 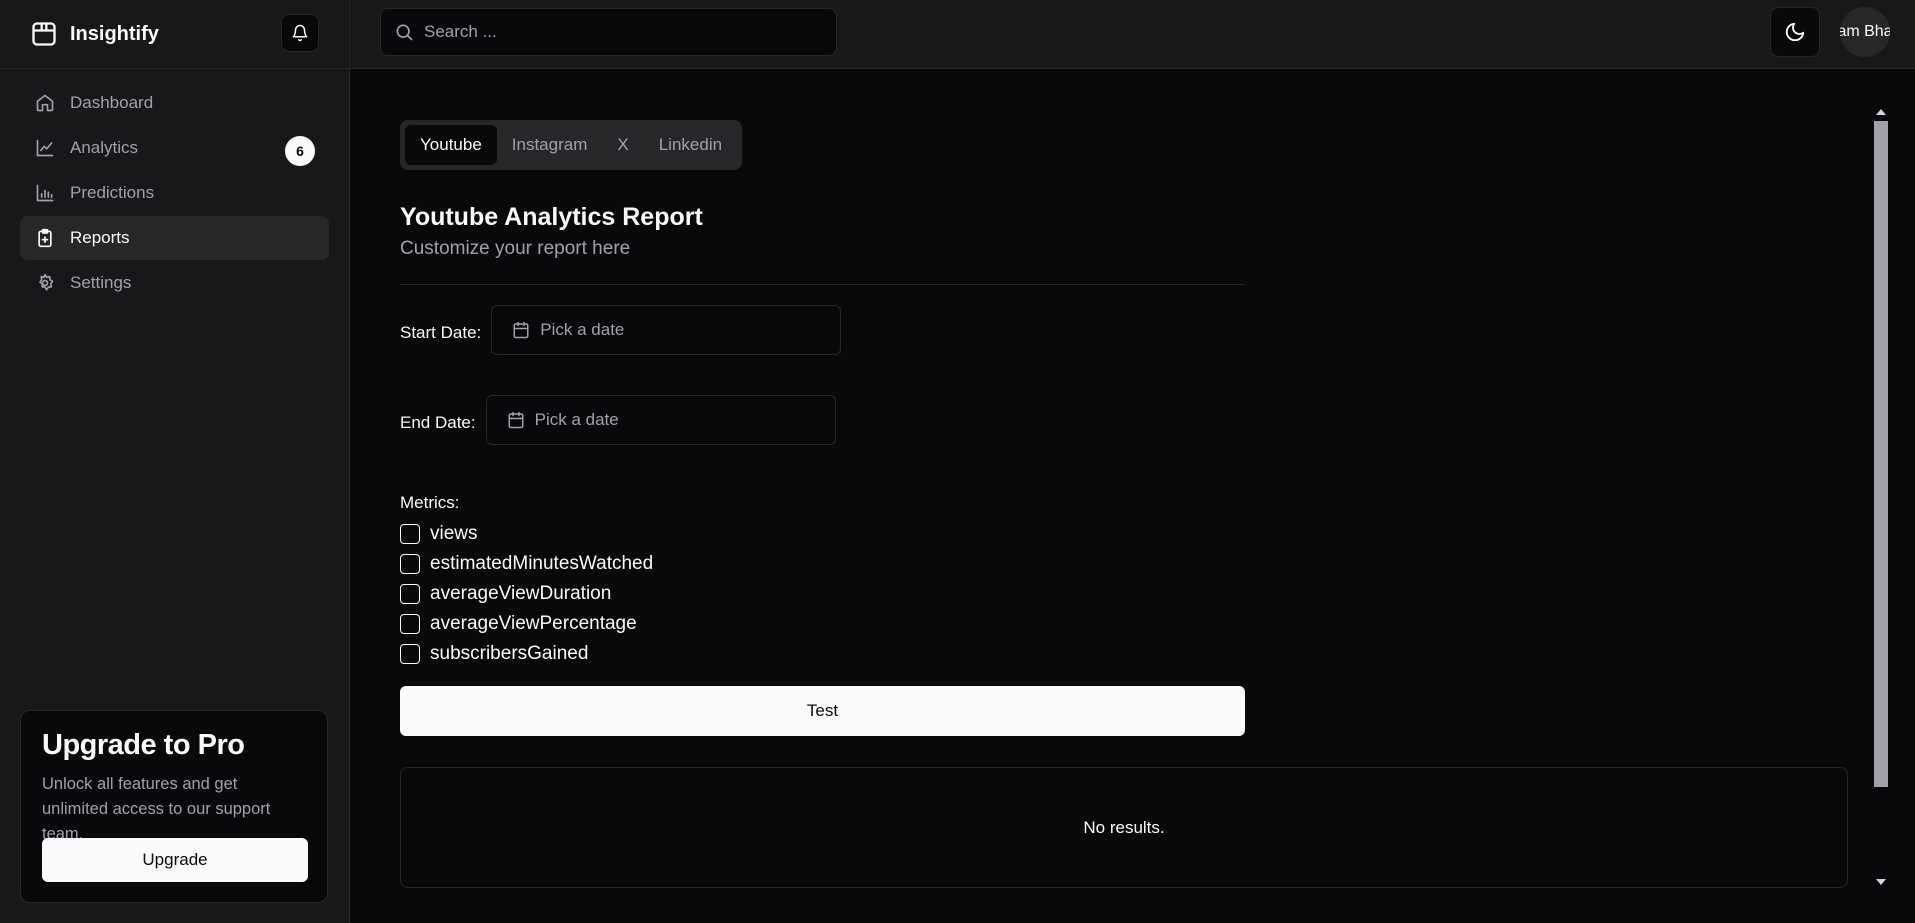 I want to click on platform-tabs: Youtube Instagram X Linkedin, so click(x=571, y=145).